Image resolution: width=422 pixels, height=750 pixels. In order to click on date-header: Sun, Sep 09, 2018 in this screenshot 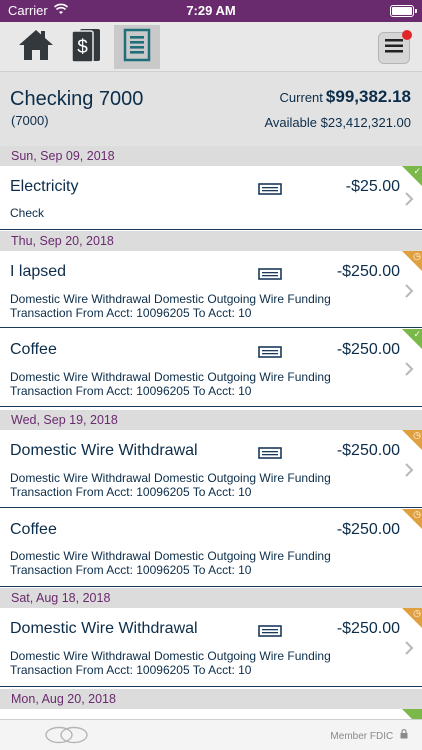, I will do `click(211, 156)`.